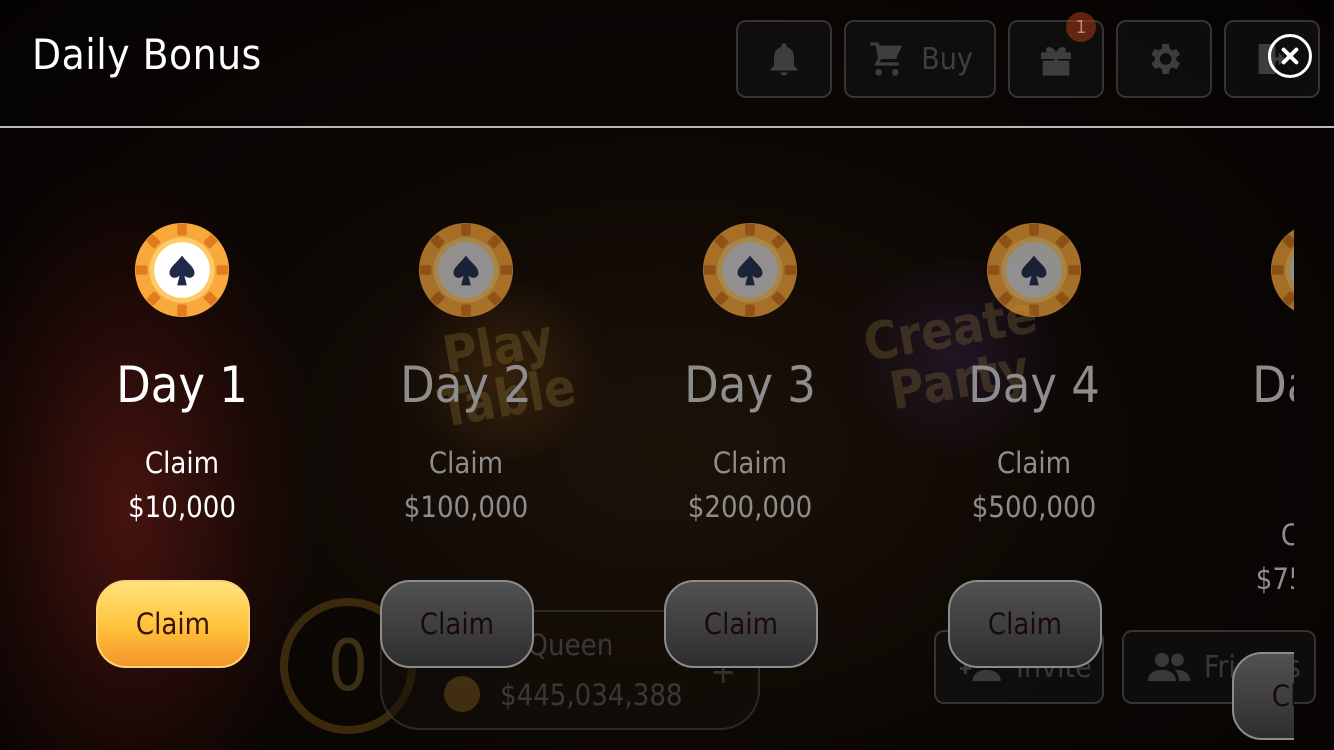 Image resolution: width=1334 pixels, height=750 pixels. Describe the element at coordinates (1034, 385) in the screenshot. I see `day-label: Day 4` at that location.